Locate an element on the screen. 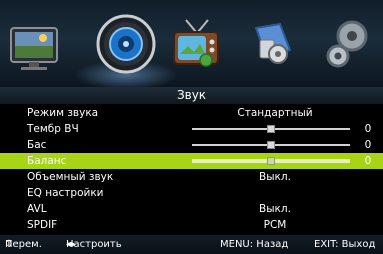 This screenshot has width=383, height=254. menu-item-bass: Бас 0 is located at coordinates (191, 145).